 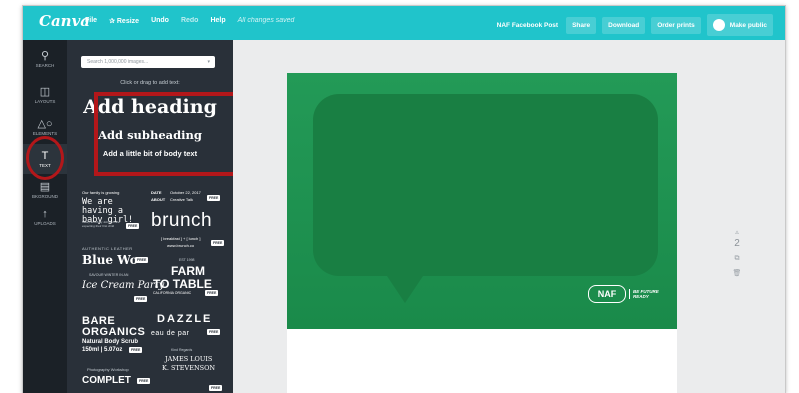 What do you see at coordinates (266, 20) in the screenshot?
I see `save-status: All changes saved` at bounding box center [266, 20].